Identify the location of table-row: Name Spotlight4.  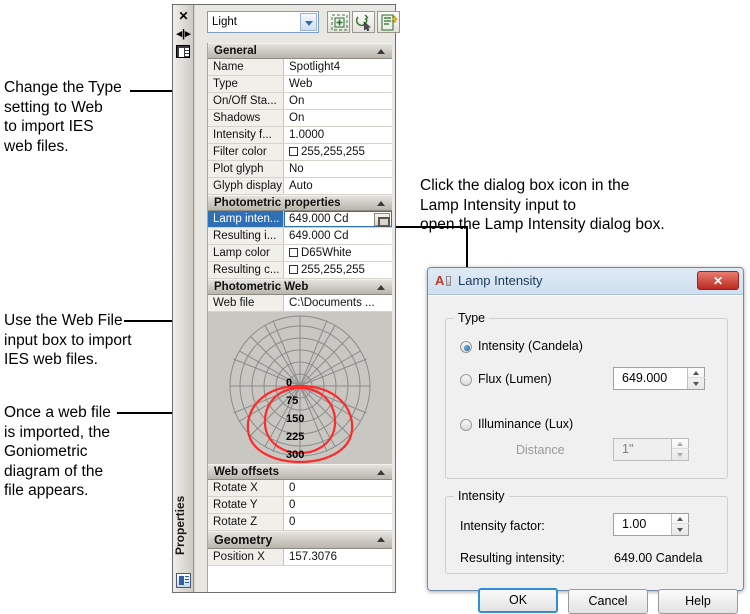
(300, 67).